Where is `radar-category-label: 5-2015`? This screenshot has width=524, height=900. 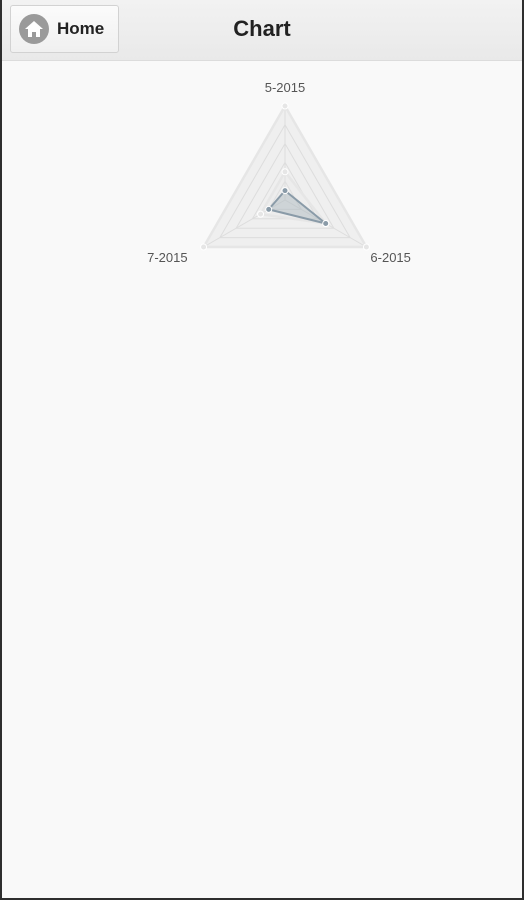
radar-category-label: 5-2015 is located at coordinates (285, 87).